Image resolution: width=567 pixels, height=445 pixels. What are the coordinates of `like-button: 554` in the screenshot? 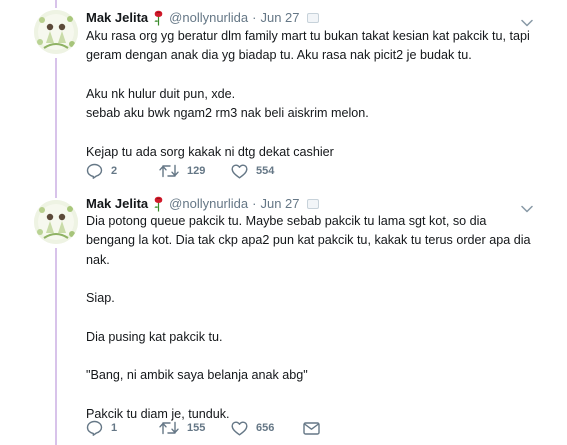 It's located at (252, 171).